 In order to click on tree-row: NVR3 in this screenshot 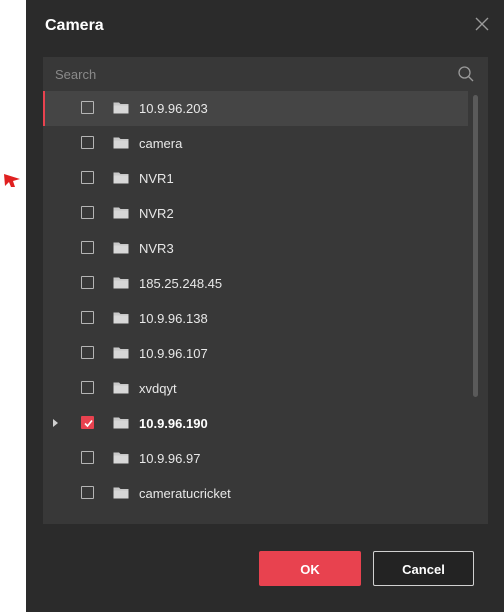, I will do `click(255, 248)`.